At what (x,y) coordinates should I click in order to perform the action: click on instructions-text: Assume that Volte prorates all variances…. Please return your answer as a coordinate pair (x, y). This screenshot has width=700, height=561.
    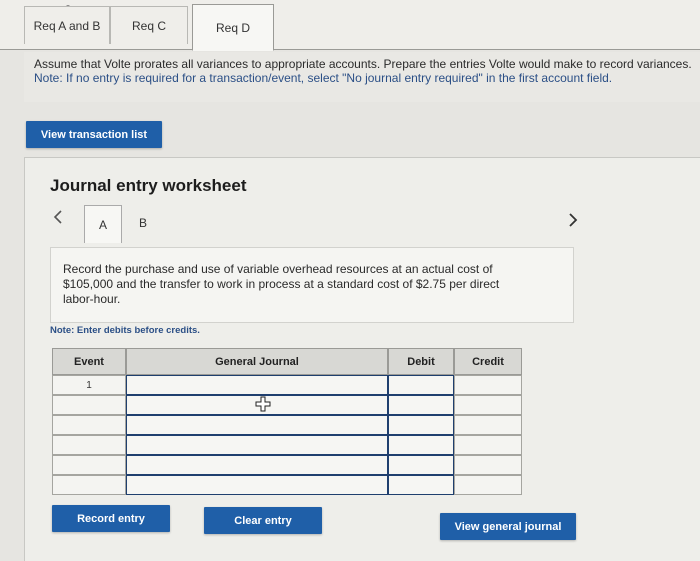
    Looking at the image, I should click on (363, 64).